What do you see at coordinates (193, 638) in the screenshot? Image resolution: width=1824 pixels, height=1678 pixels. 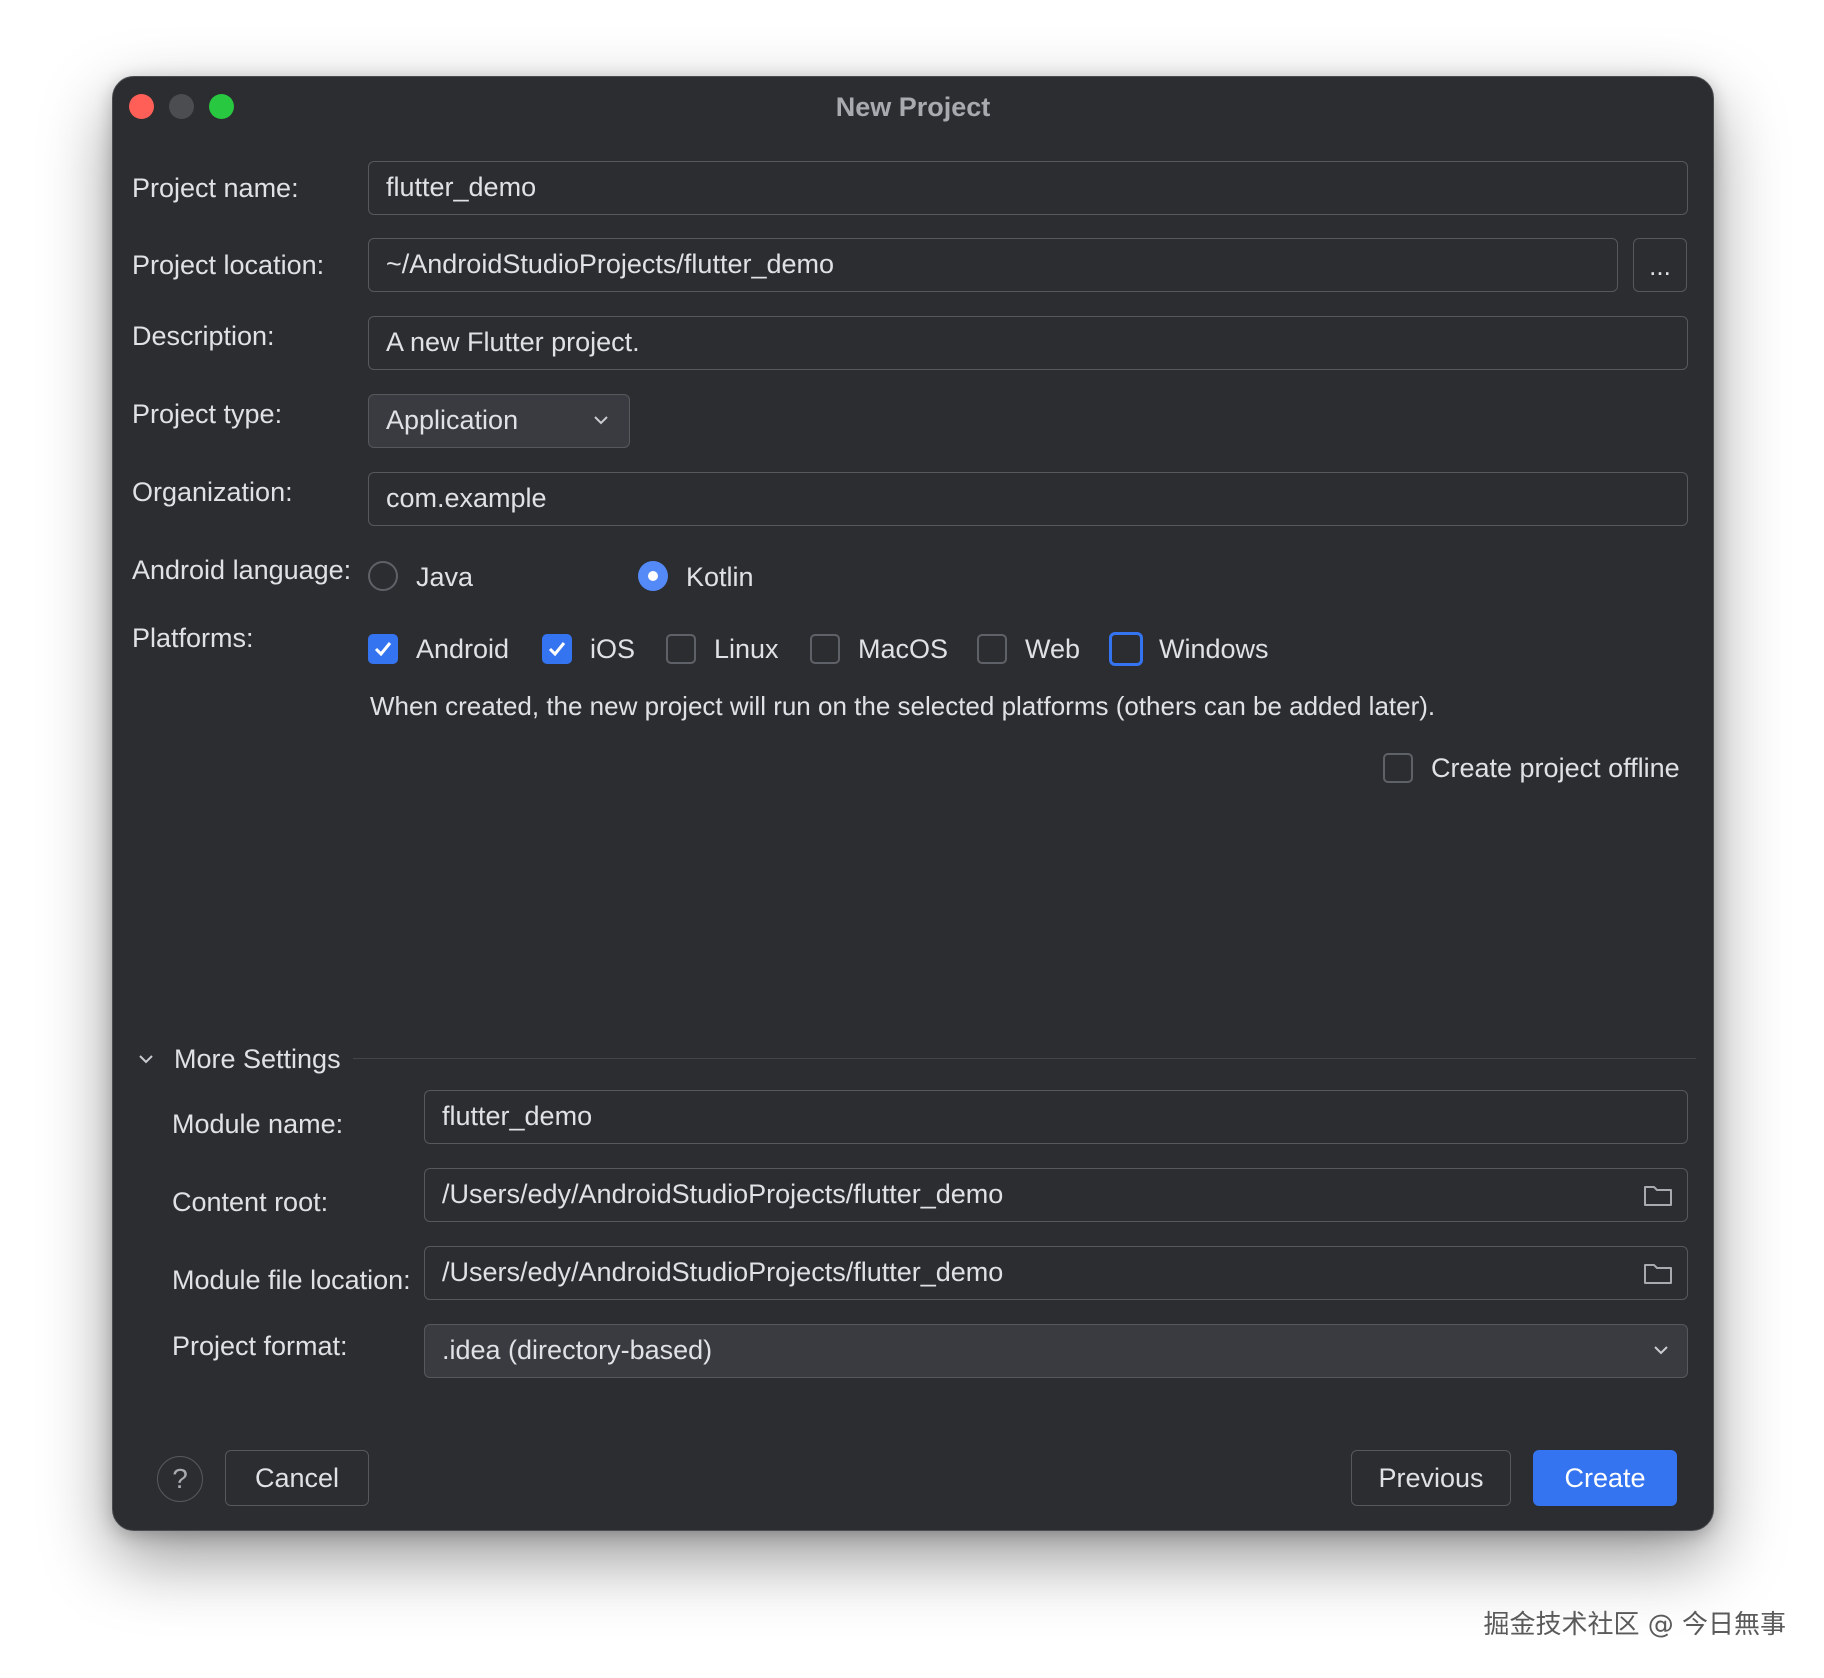 I see `platforms-label: Platforms:` at bounding box center [193, 638].